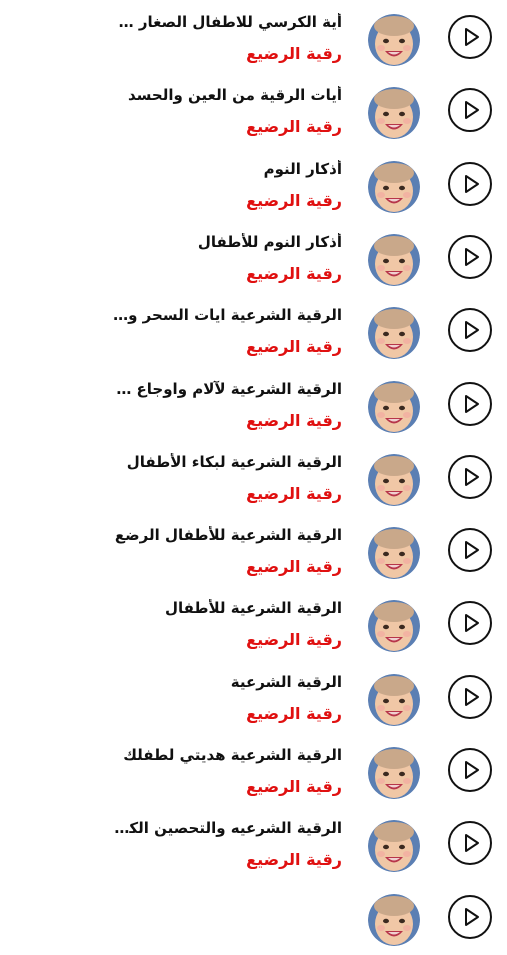 This screenshot has width=507, height=955. Describe the element at coordinates (253, 698) in the screenshot. I see `list-item: الرقية الشرعية رقية الرضيع` at that location.